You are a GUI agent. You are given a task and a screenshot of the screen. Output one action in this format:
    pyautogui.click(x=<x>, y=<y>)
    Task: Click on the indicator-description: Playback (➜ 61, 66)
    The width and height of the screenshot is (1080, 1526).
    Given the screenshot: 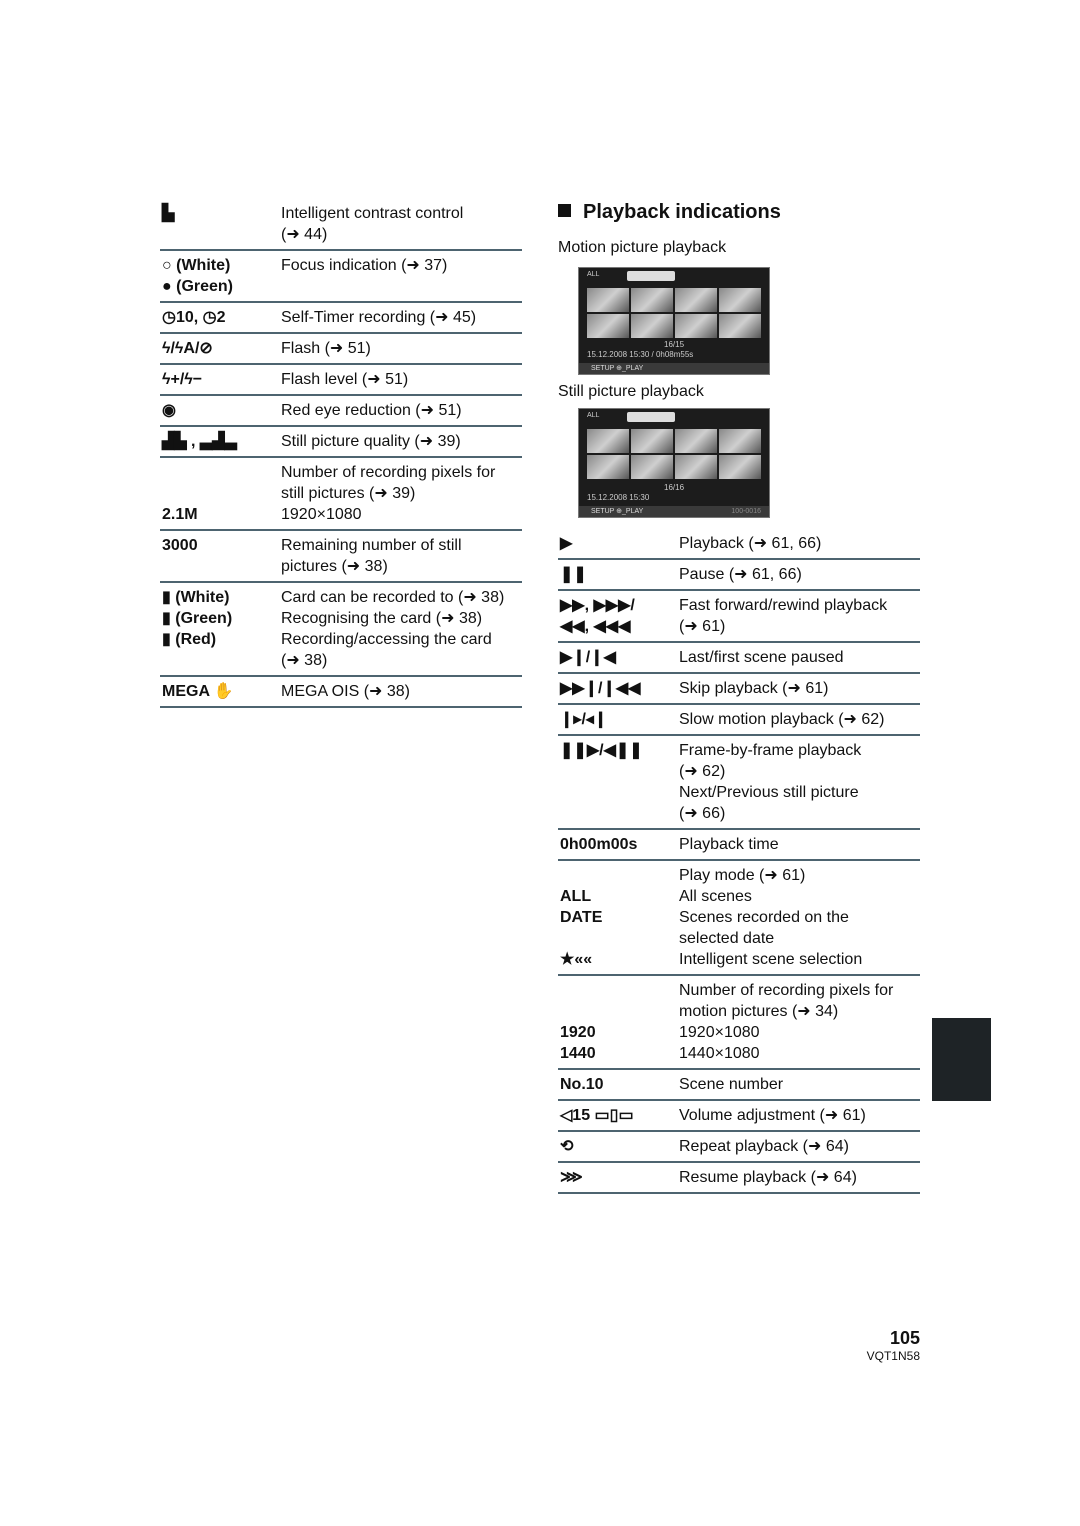 What is the action you would take?
    pyautogui.click(x=750, y=543)
    